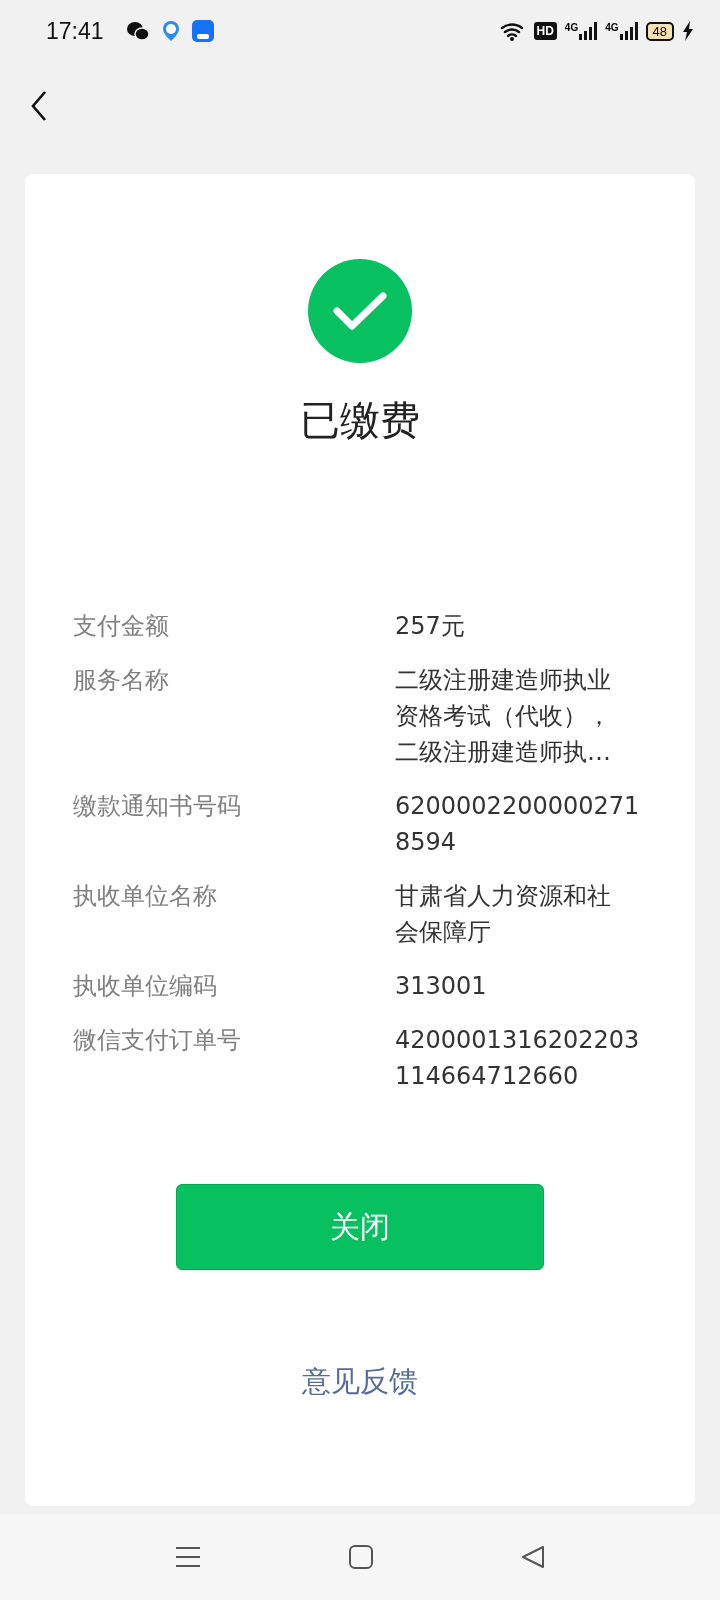 This screenshot has height=1600, width=720. What do you see at coordinates (545, 31) in the screenshot?
I see `hd-badge: HD` at bounding box center [545, 31].